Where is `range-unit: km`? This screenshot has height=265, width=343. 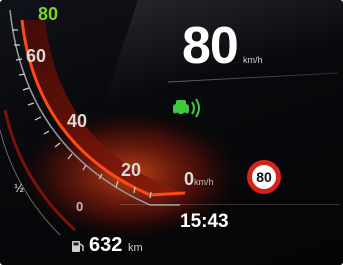 range-unit: km is located at coordinates (135, 248).